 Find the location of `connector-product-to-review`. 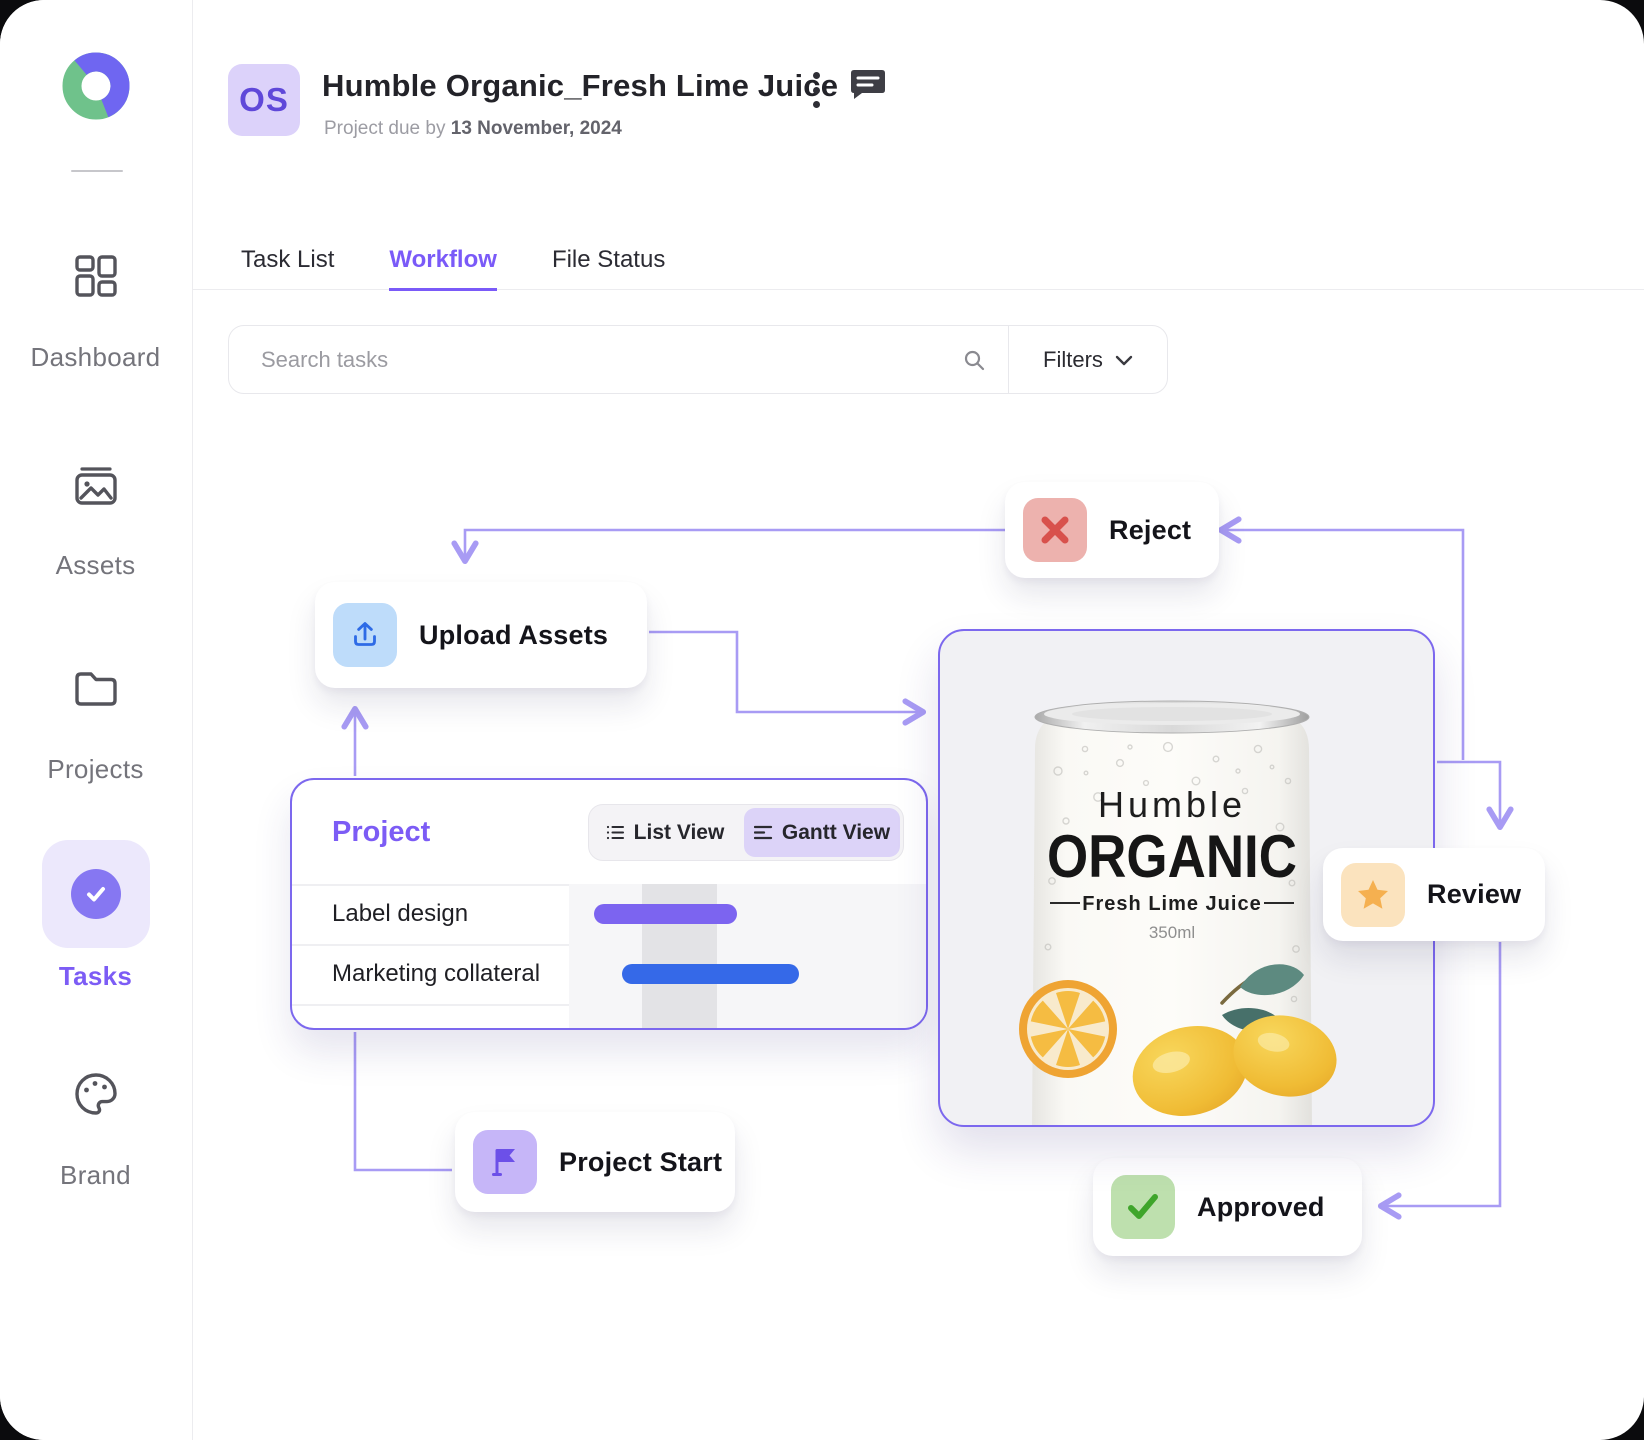

connector-product-to-review is located at coordinates (1475, 795).